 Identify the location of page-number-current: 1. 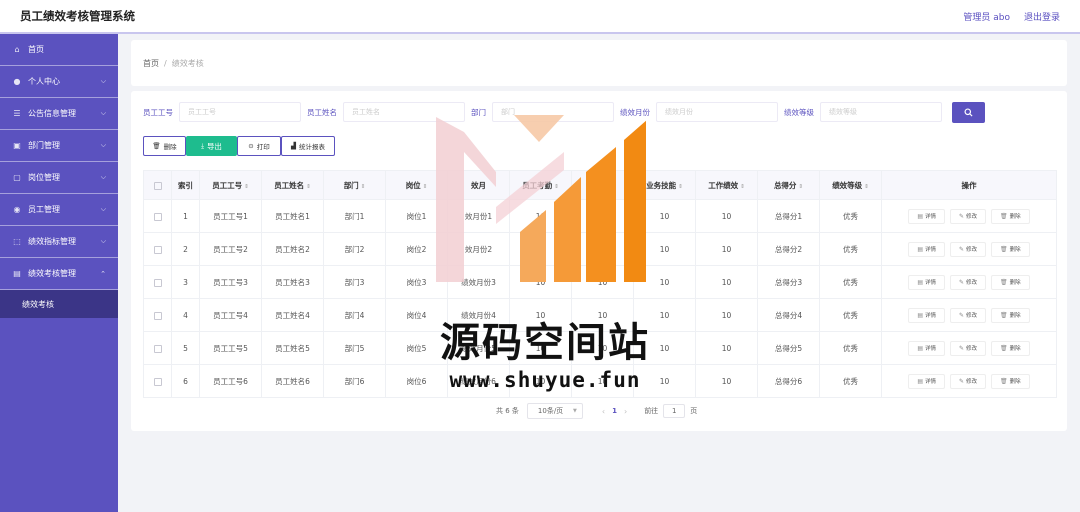
(614, 411).